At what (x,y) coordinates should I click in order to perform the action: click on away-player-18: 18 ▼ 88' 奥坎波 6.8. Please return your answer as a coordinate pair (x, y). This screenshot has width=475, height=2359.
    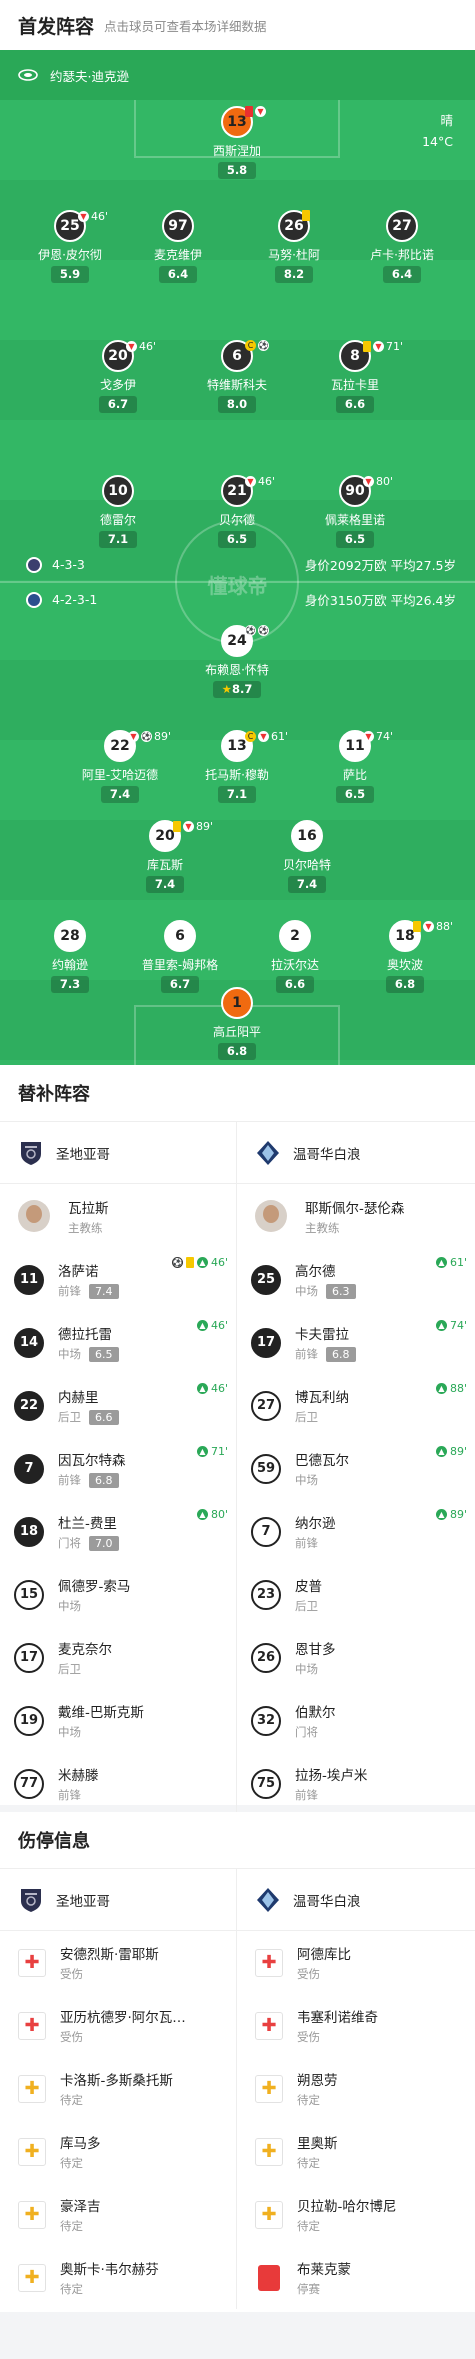
    Looking at the image, I should click on (405, 956).